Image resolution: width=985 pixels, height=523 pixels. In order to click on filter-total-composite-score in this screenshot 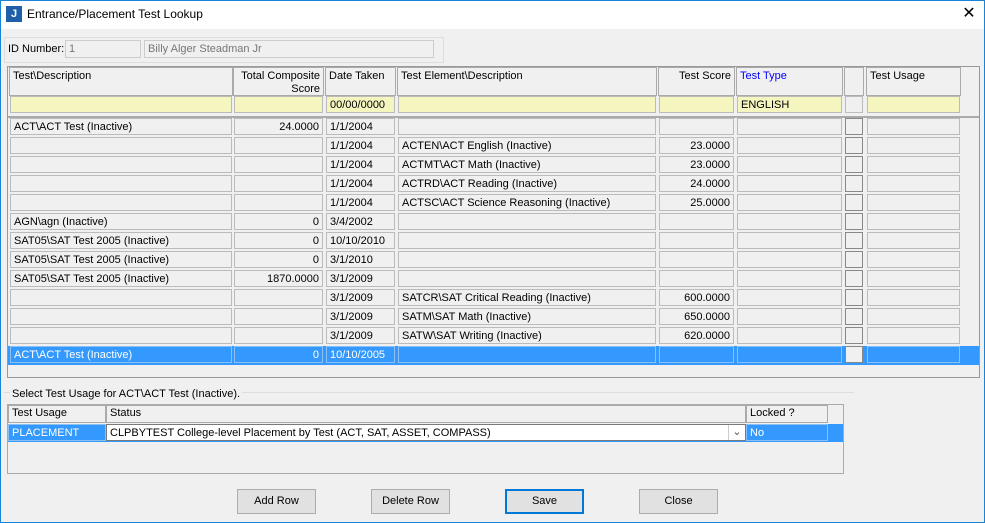, I will do `click(278, 104)`.